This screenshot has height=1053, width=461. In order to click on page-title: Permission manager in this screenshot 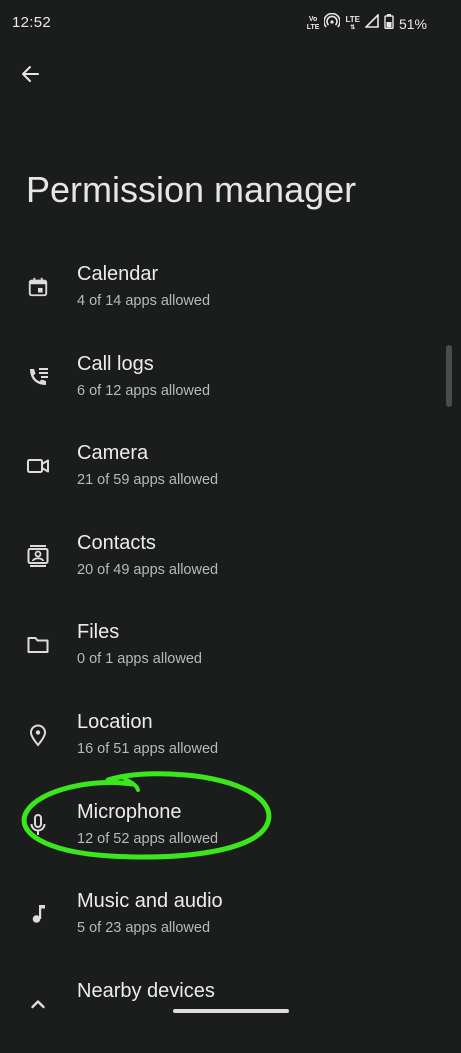, I will do `click(191, 189)`.